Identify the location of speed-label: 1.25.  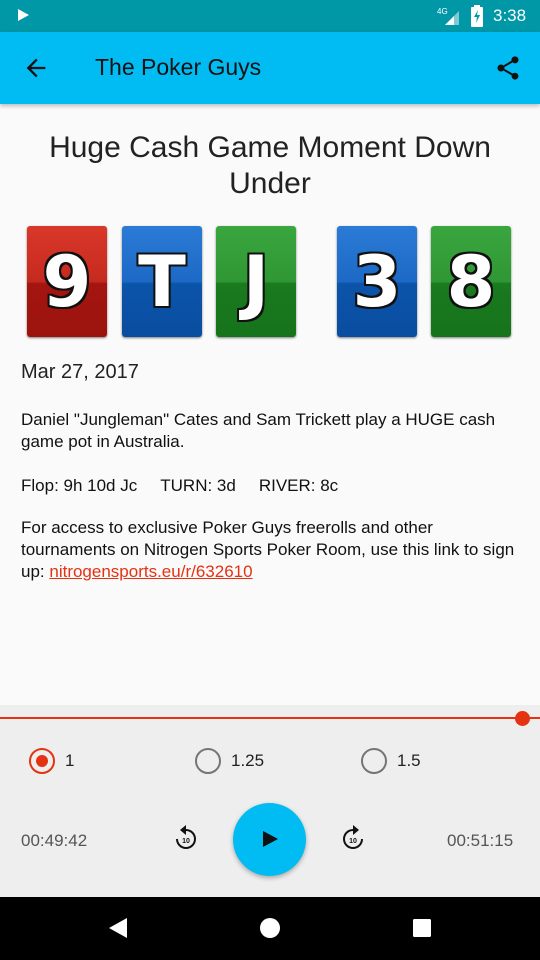
(248, 760).